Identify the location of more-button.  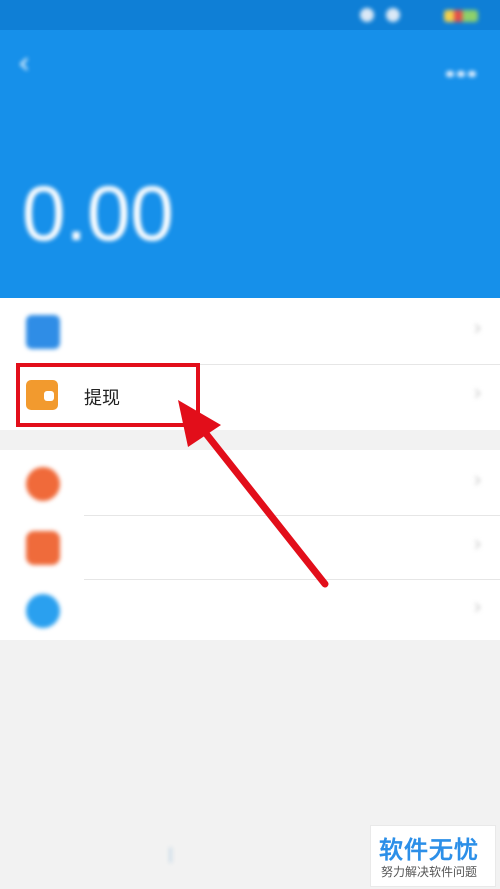
(463, 69).